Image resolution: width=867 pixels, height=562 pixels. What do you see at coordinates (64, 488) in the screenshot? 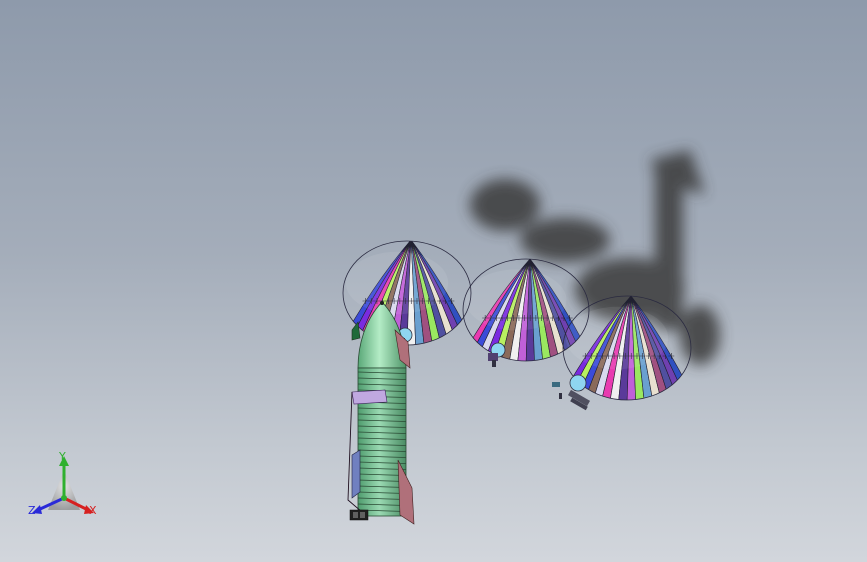
I see `view-orientation-triad: Y Z X` at bounding box center [64, 488].